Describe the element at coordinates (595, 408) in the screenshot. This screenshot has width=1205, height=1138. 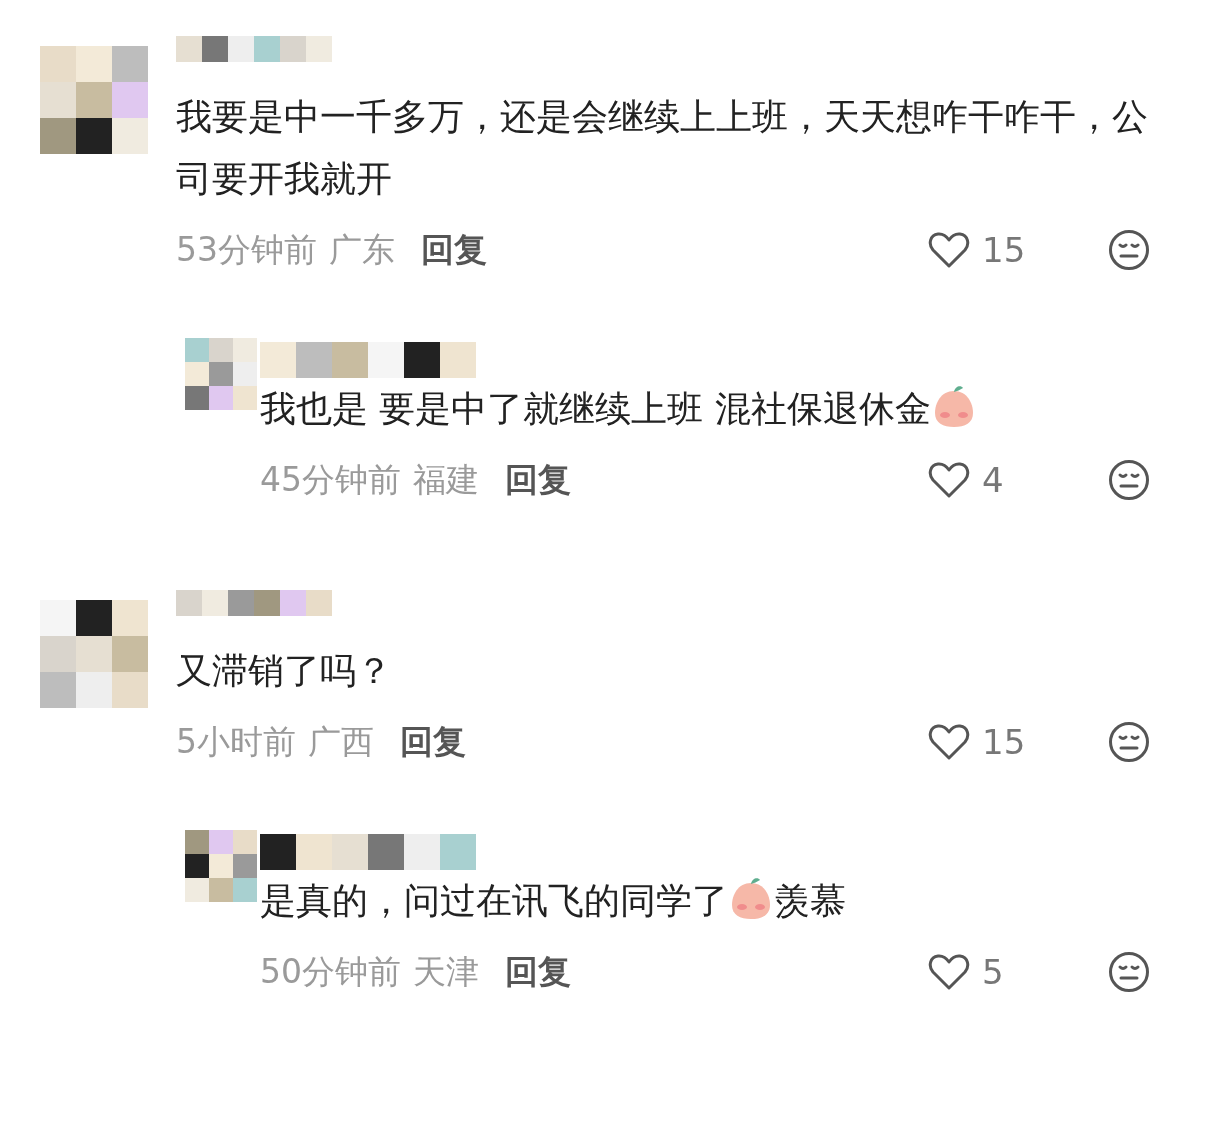
I see `comment-text: 我也是 要是中了就继续上班 混社保退休金` at that location.